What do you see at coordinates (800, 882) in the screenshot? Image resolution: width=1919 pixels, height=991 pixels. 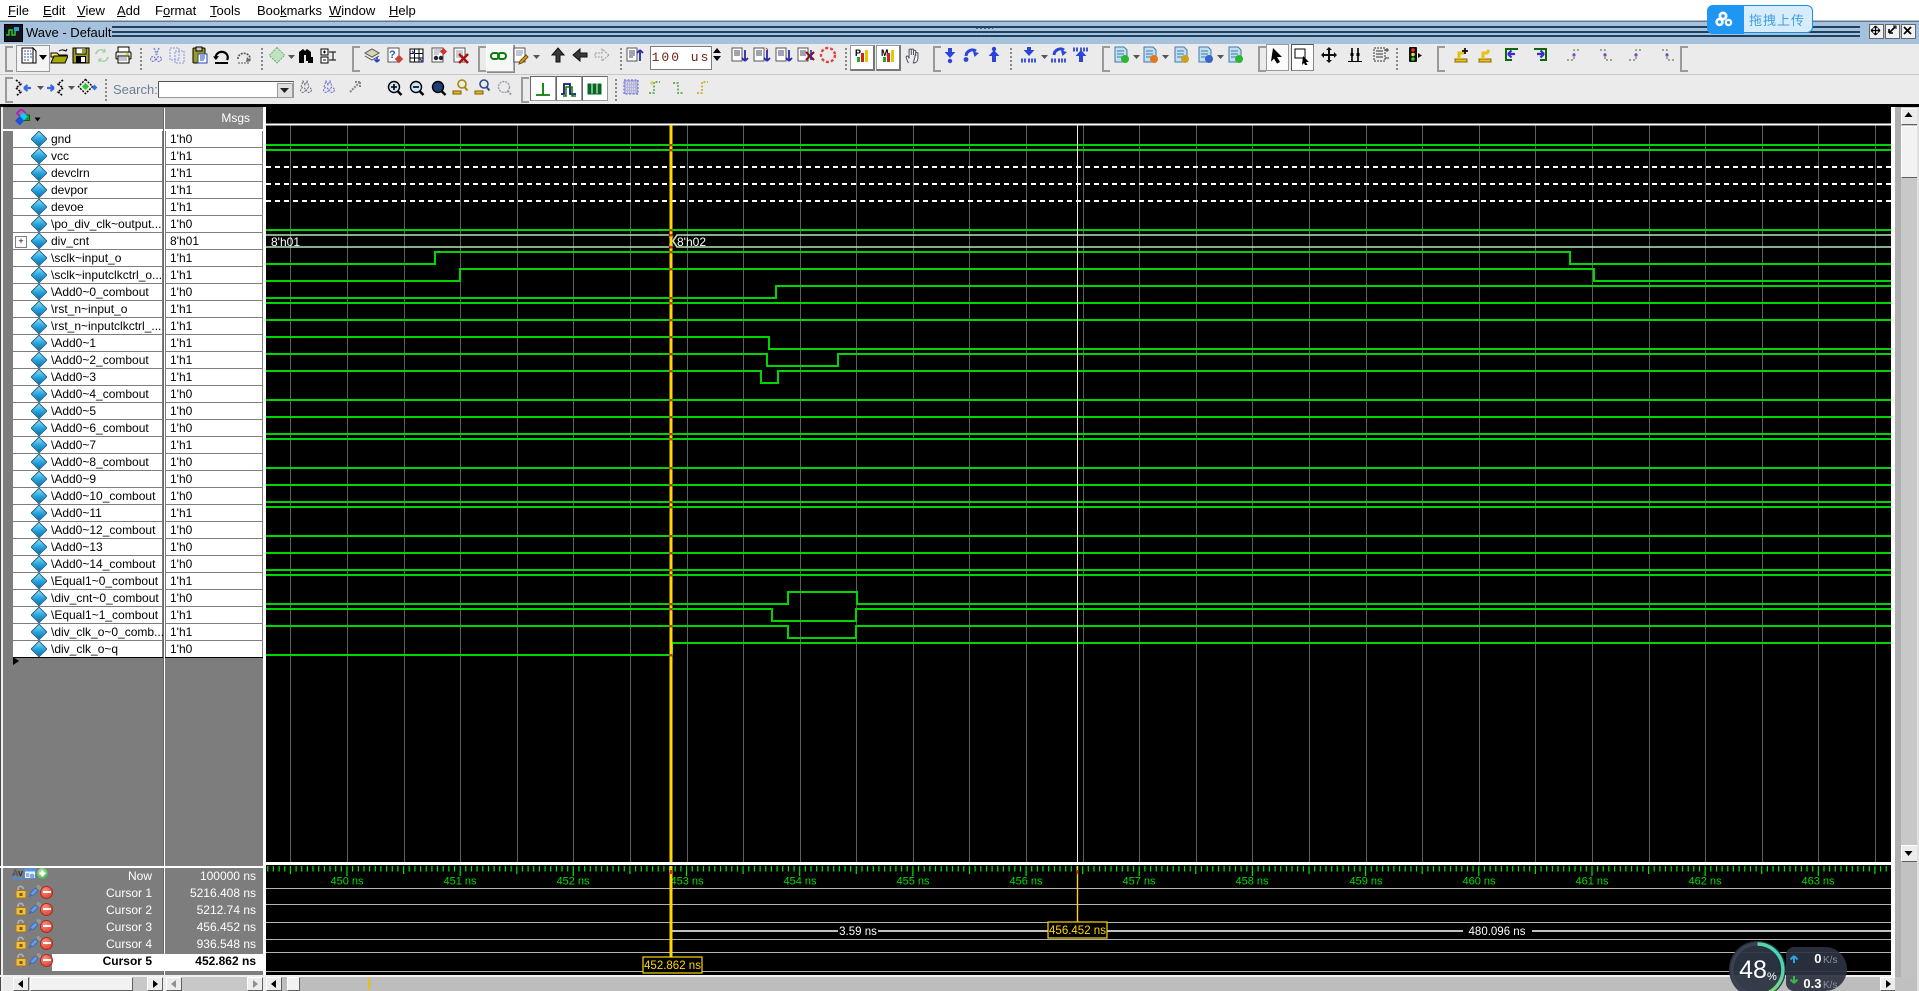 I see `svg-text: 454 ns` at bounding box center [800, 882].